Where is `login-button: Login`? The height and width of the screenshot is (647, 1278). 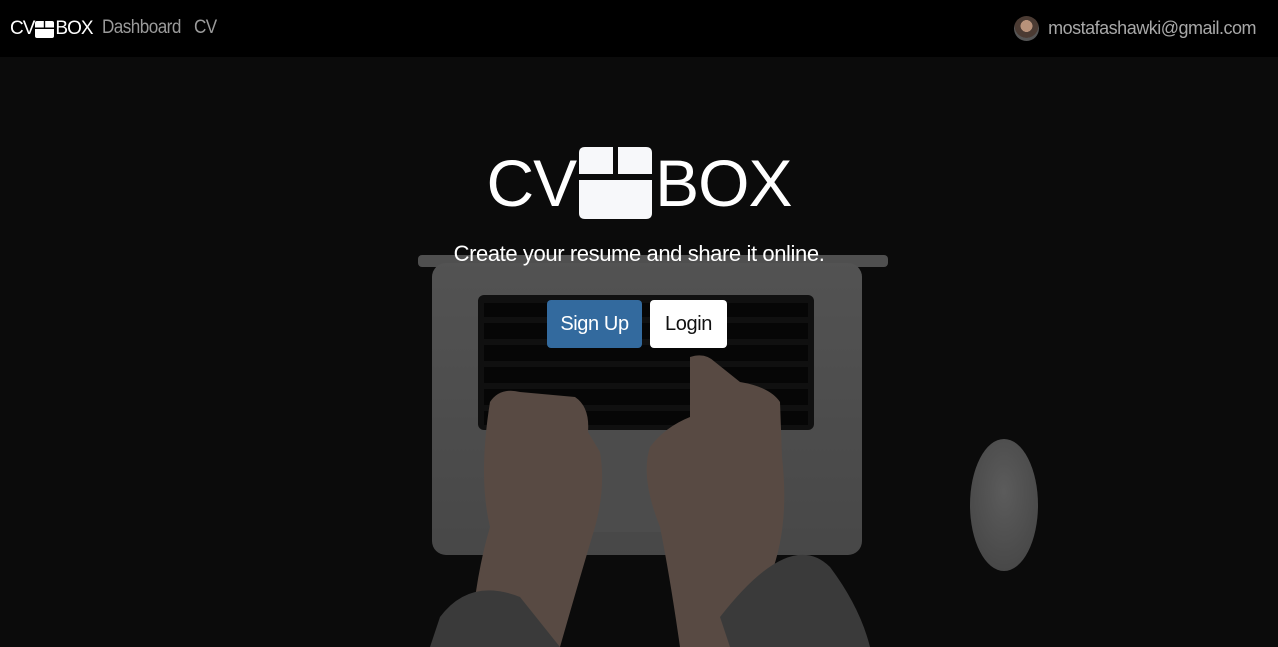 login-button: Login is located at coordinates (688, 324).